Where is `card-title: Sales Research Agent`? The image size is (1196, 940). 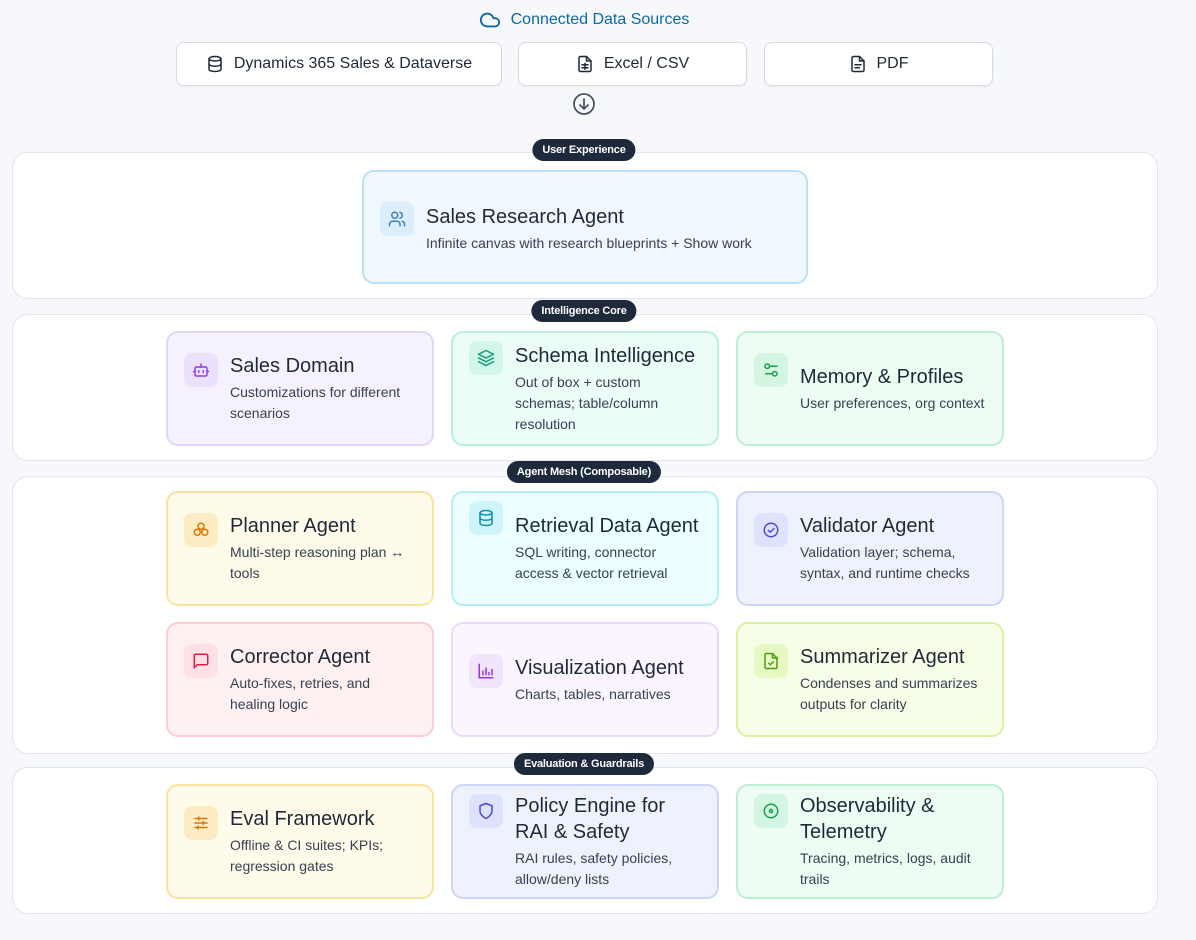
card-title: Sales Research Agent is located at coordinates (525, 216).